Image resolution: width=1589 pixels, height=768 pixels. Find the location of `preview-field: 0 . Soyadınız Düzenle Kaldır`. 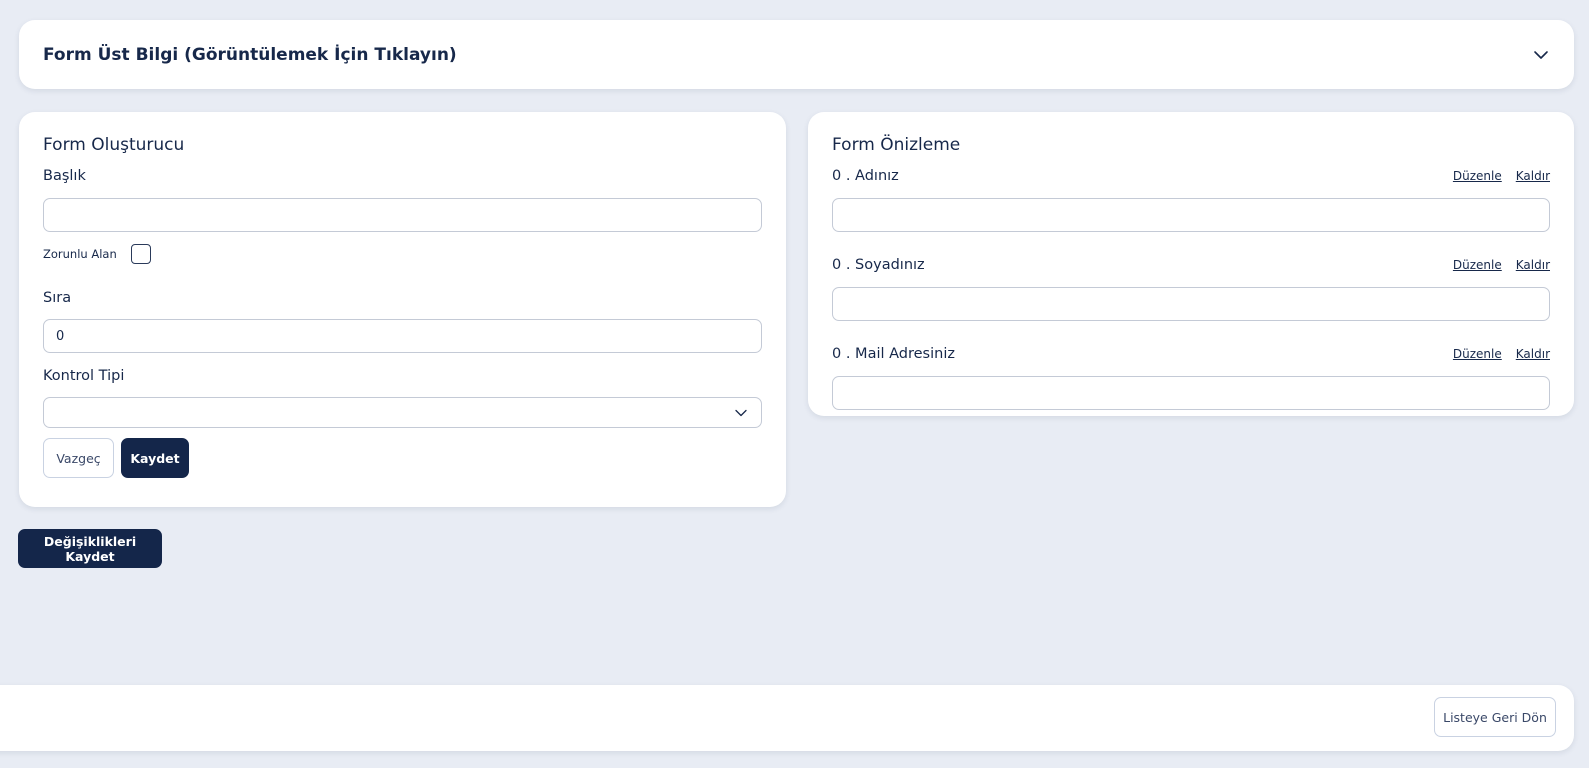

preview-field: 0 . Soyadınız Düzenle Kaldır is located at coordinates (1191, 288).